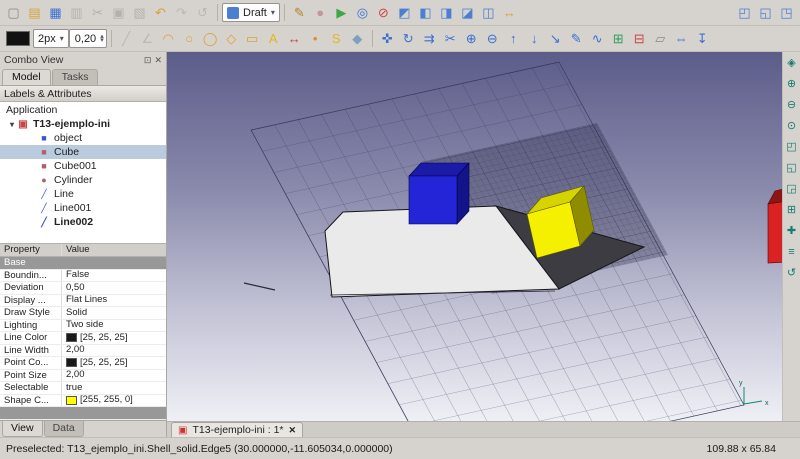 Image resolution: width=800 pixels, height=459 pixels. I want to click on print-icon: ▥, so click(76, 12).